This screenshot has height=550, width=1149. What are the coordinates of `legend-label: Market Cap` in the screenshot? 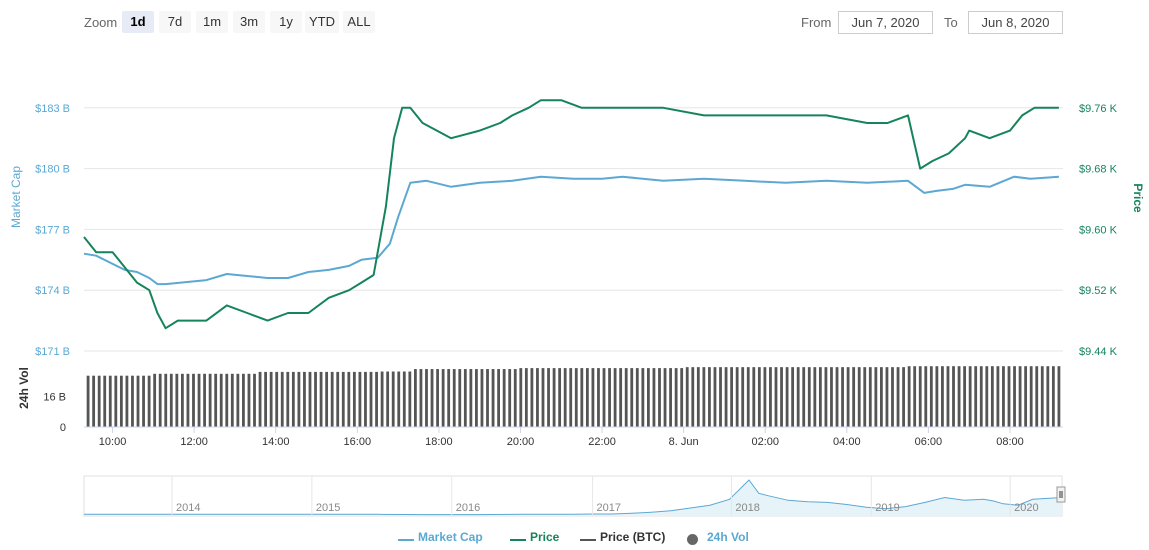 It's located at (450, 537).